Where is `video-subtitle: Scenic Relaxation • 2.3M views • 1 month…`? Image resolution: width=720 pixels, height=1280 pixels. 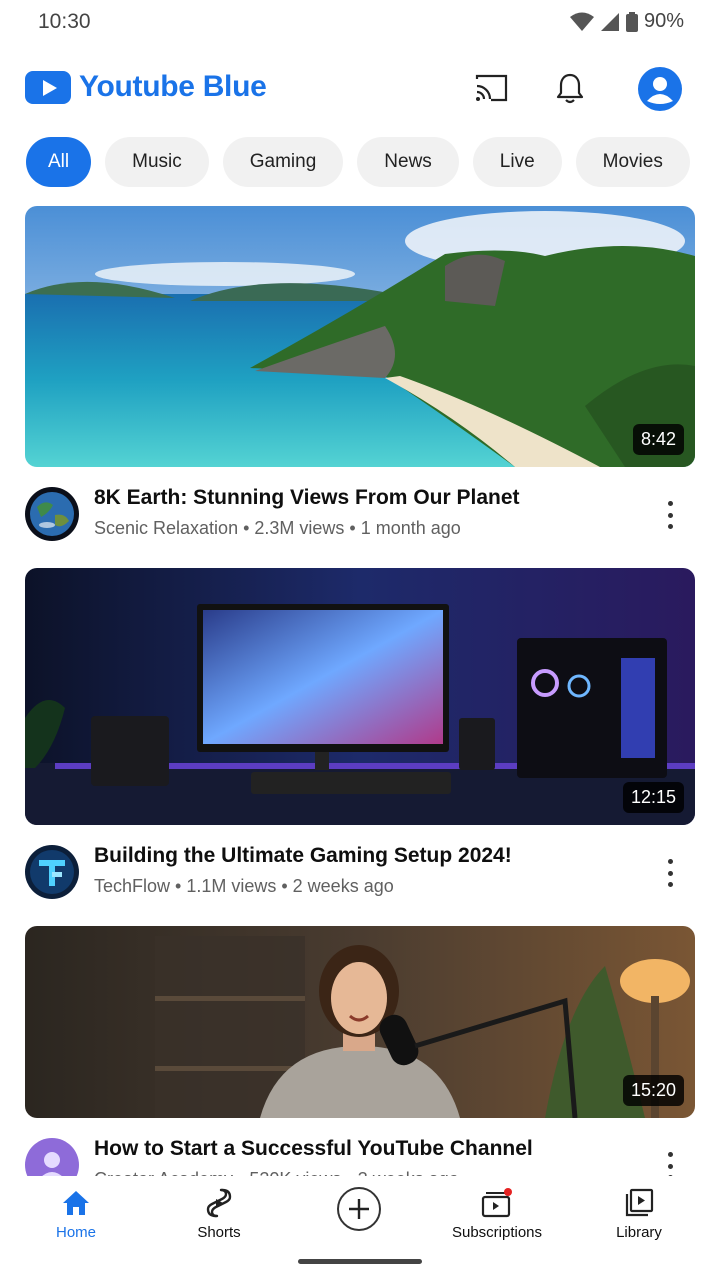
video-subtitle: Scenic Relaxation • 2.3M views • 1 month… is located at coordinates (277, 528).